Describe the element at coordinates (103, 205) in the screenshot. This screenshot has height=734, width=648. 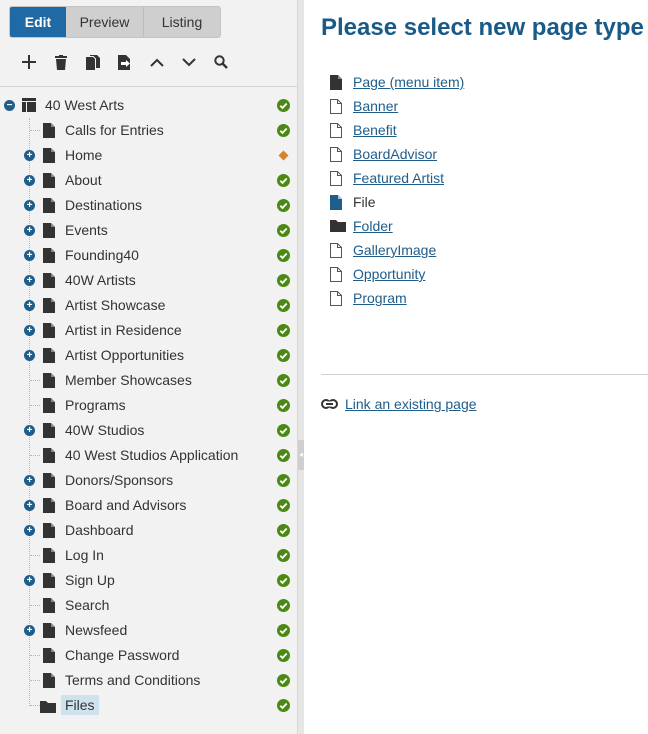
I see `tree-node-label: Destinations` at that location.